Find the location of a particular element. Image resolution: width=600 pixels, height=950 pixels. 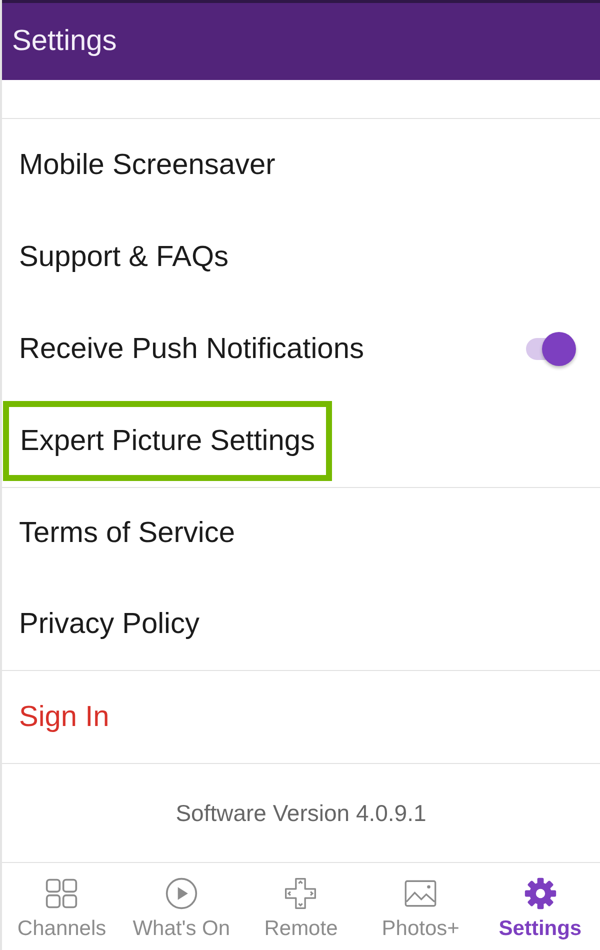

menu-item: Mobile Screensaver is located at coordinates (147, 165).